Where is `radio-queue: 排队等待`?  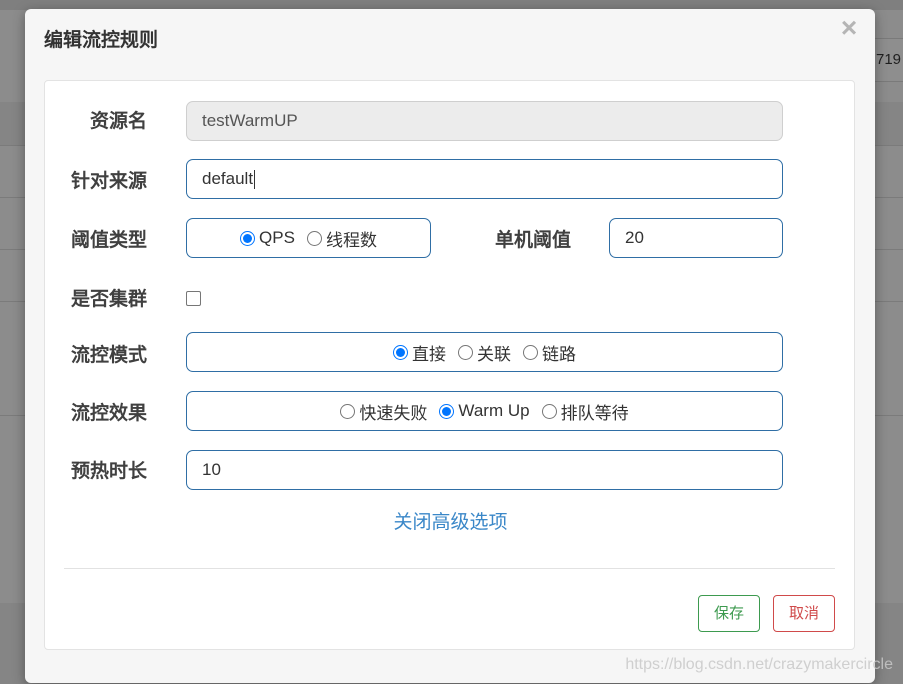
radio-queue: 排队等待 is located at coordinates (585, 411).